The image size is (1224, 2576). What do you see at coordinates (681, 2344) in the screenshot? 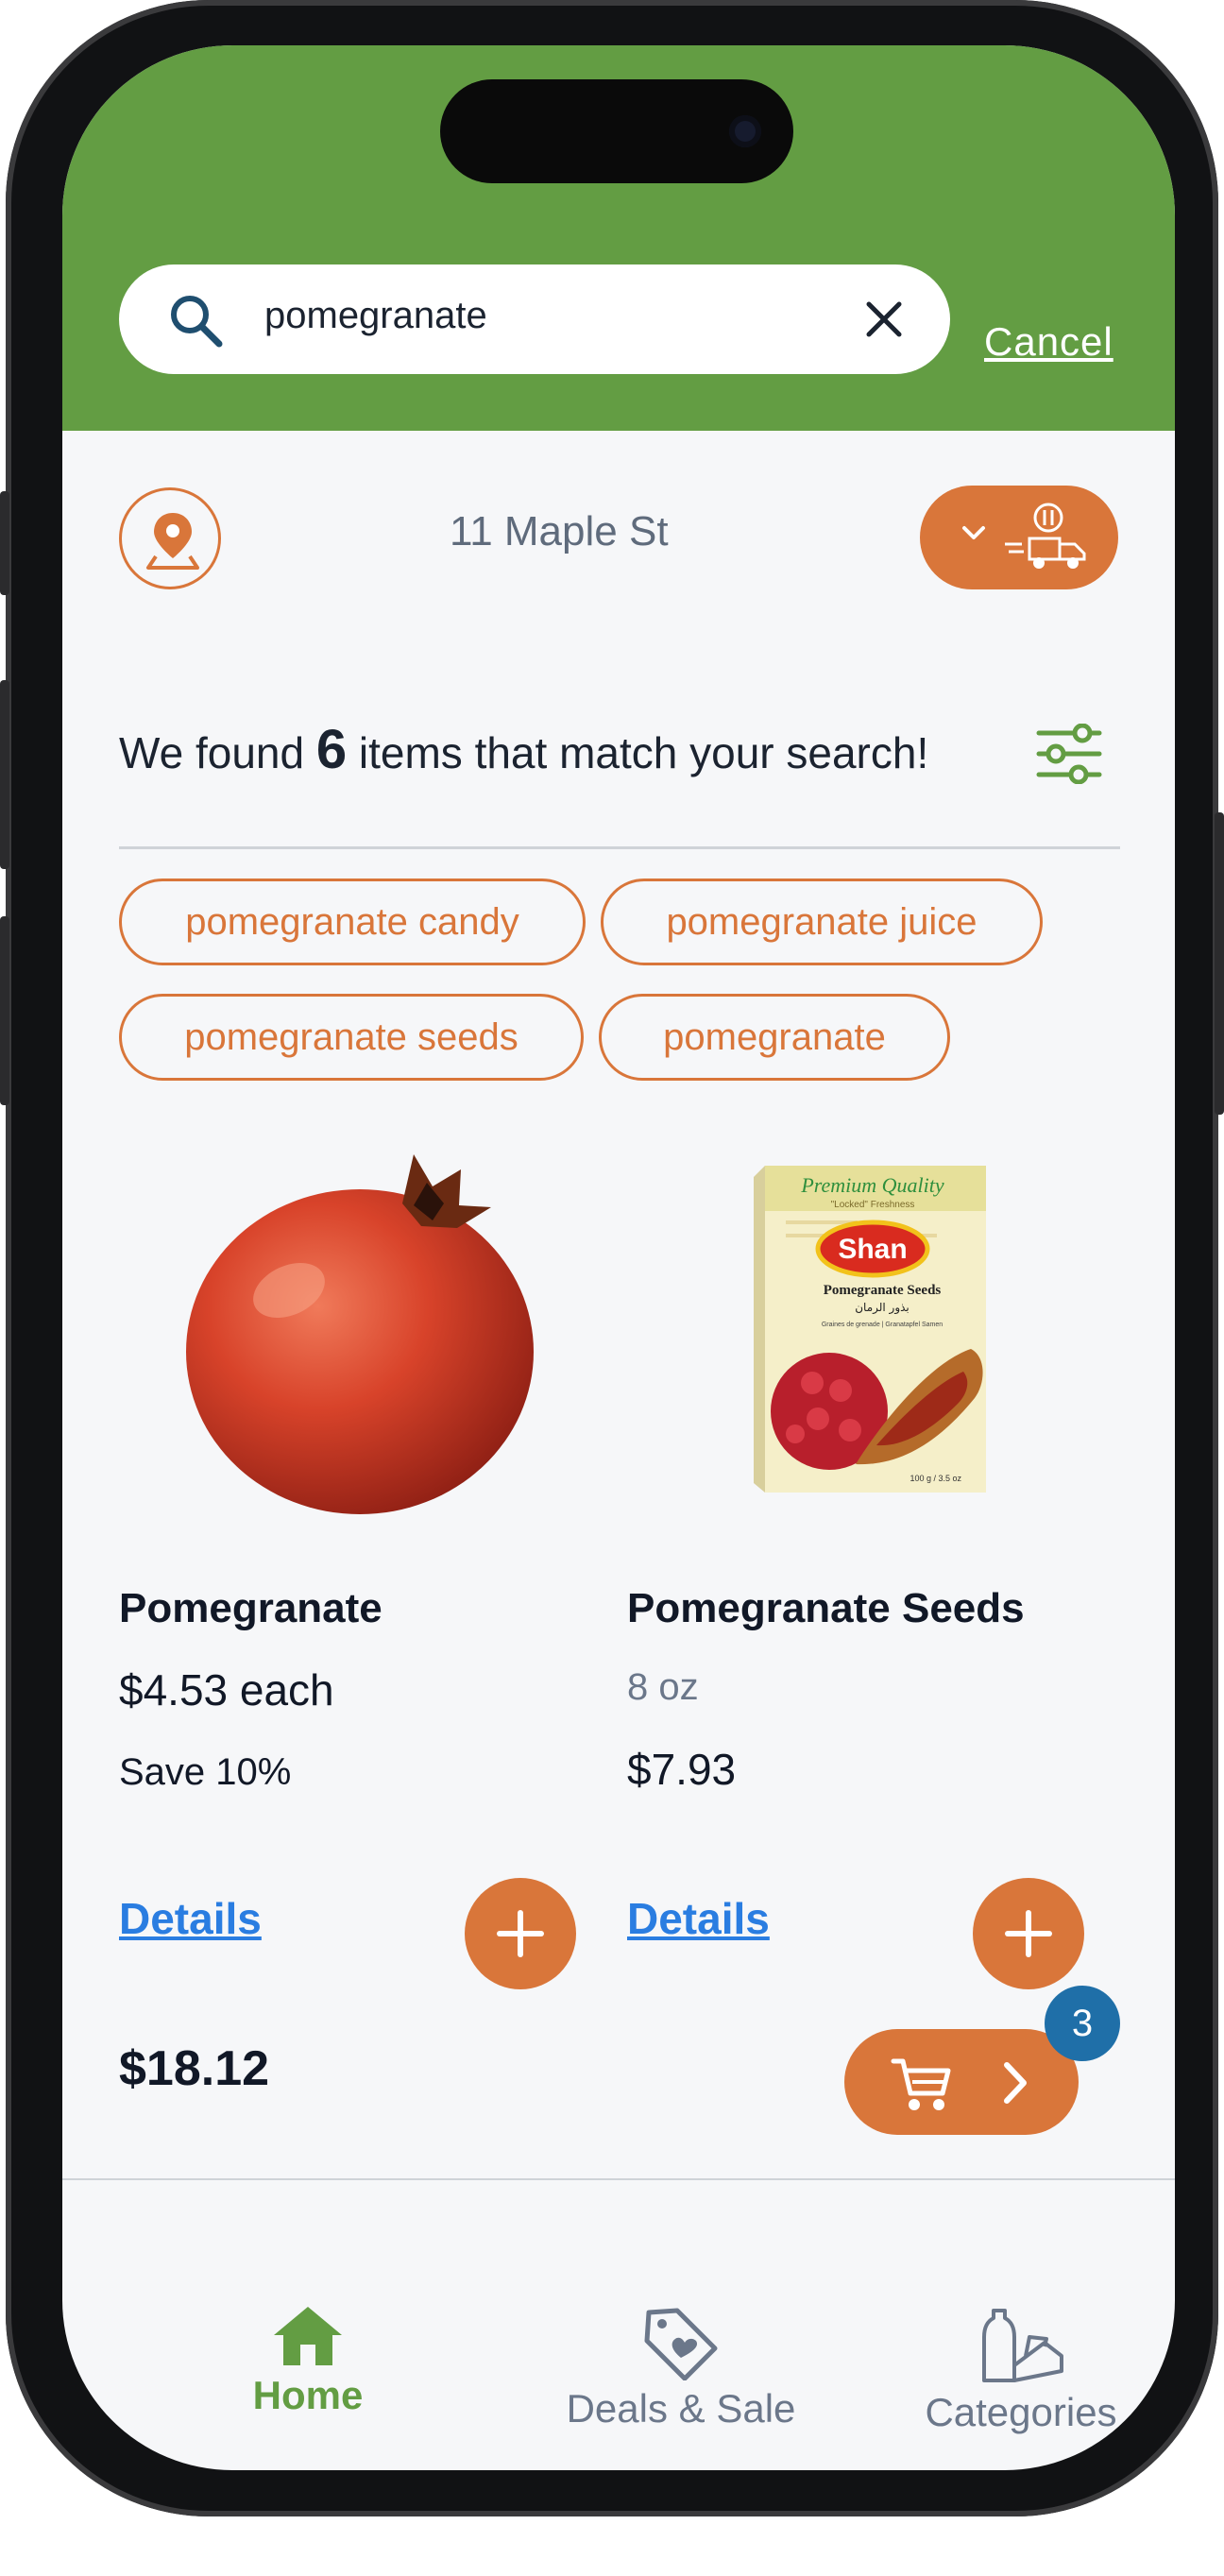
I see `tag-heart-icon` at bounding box center [681, 2344].